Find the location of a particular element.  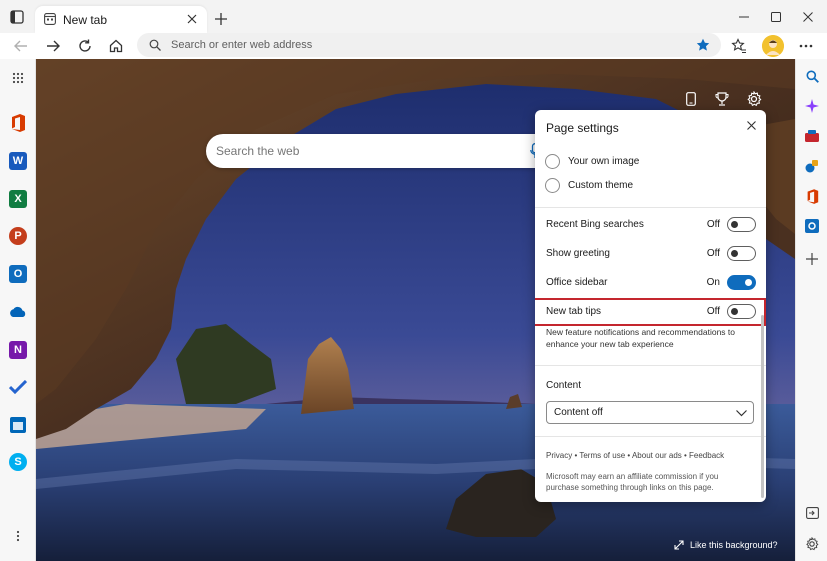

store-app-icon is located at coordinates (18, 425).